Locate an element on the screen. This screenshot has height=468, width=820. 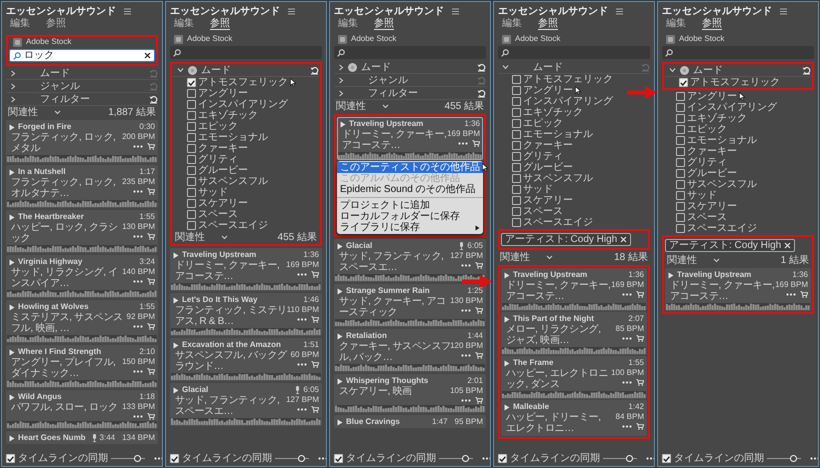
track-card: The Heartbreaker 1:55 ハッピー, ロック, クラシック 130 BPM is located at coordinates (82, 231).